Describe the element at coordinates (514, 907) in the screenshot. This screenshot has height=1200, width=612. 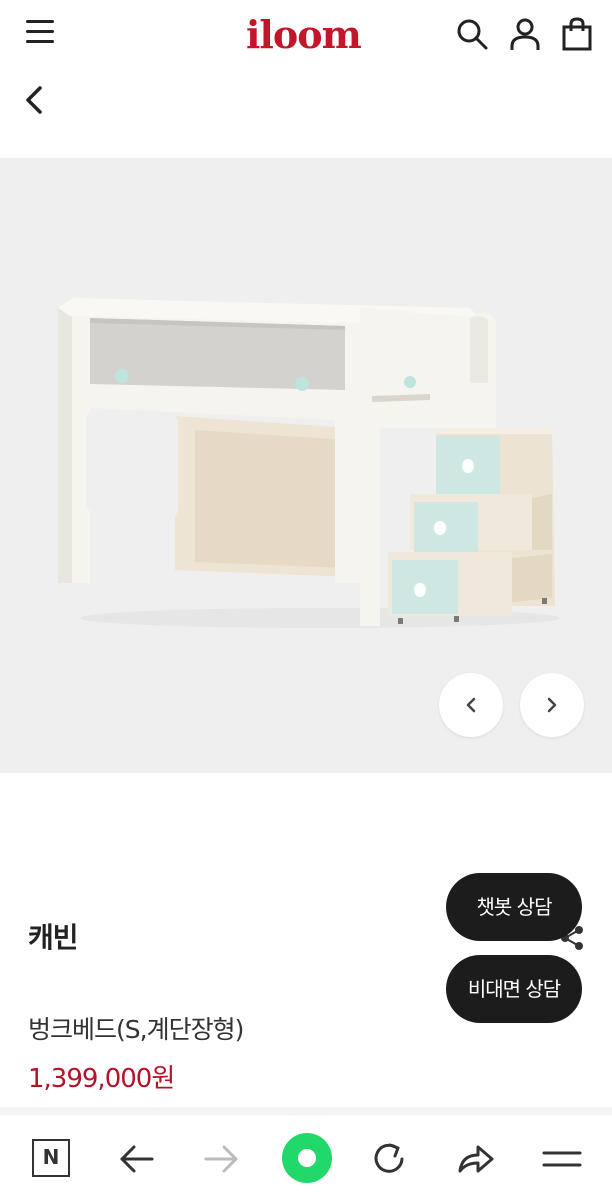
I see `chatbot-consult-button: 챗봇 상담` at that location.